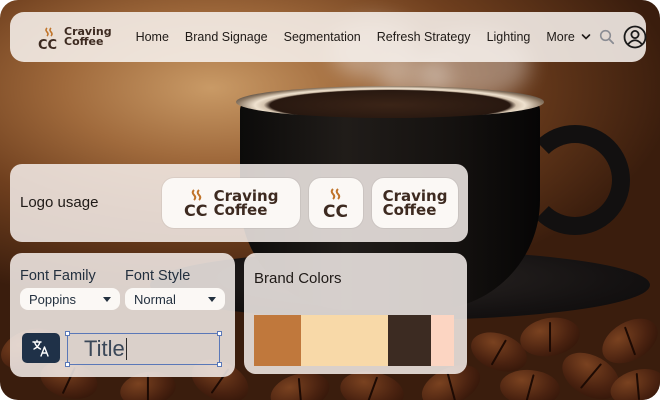  I want to click on translate-icon, so click(40, 348).